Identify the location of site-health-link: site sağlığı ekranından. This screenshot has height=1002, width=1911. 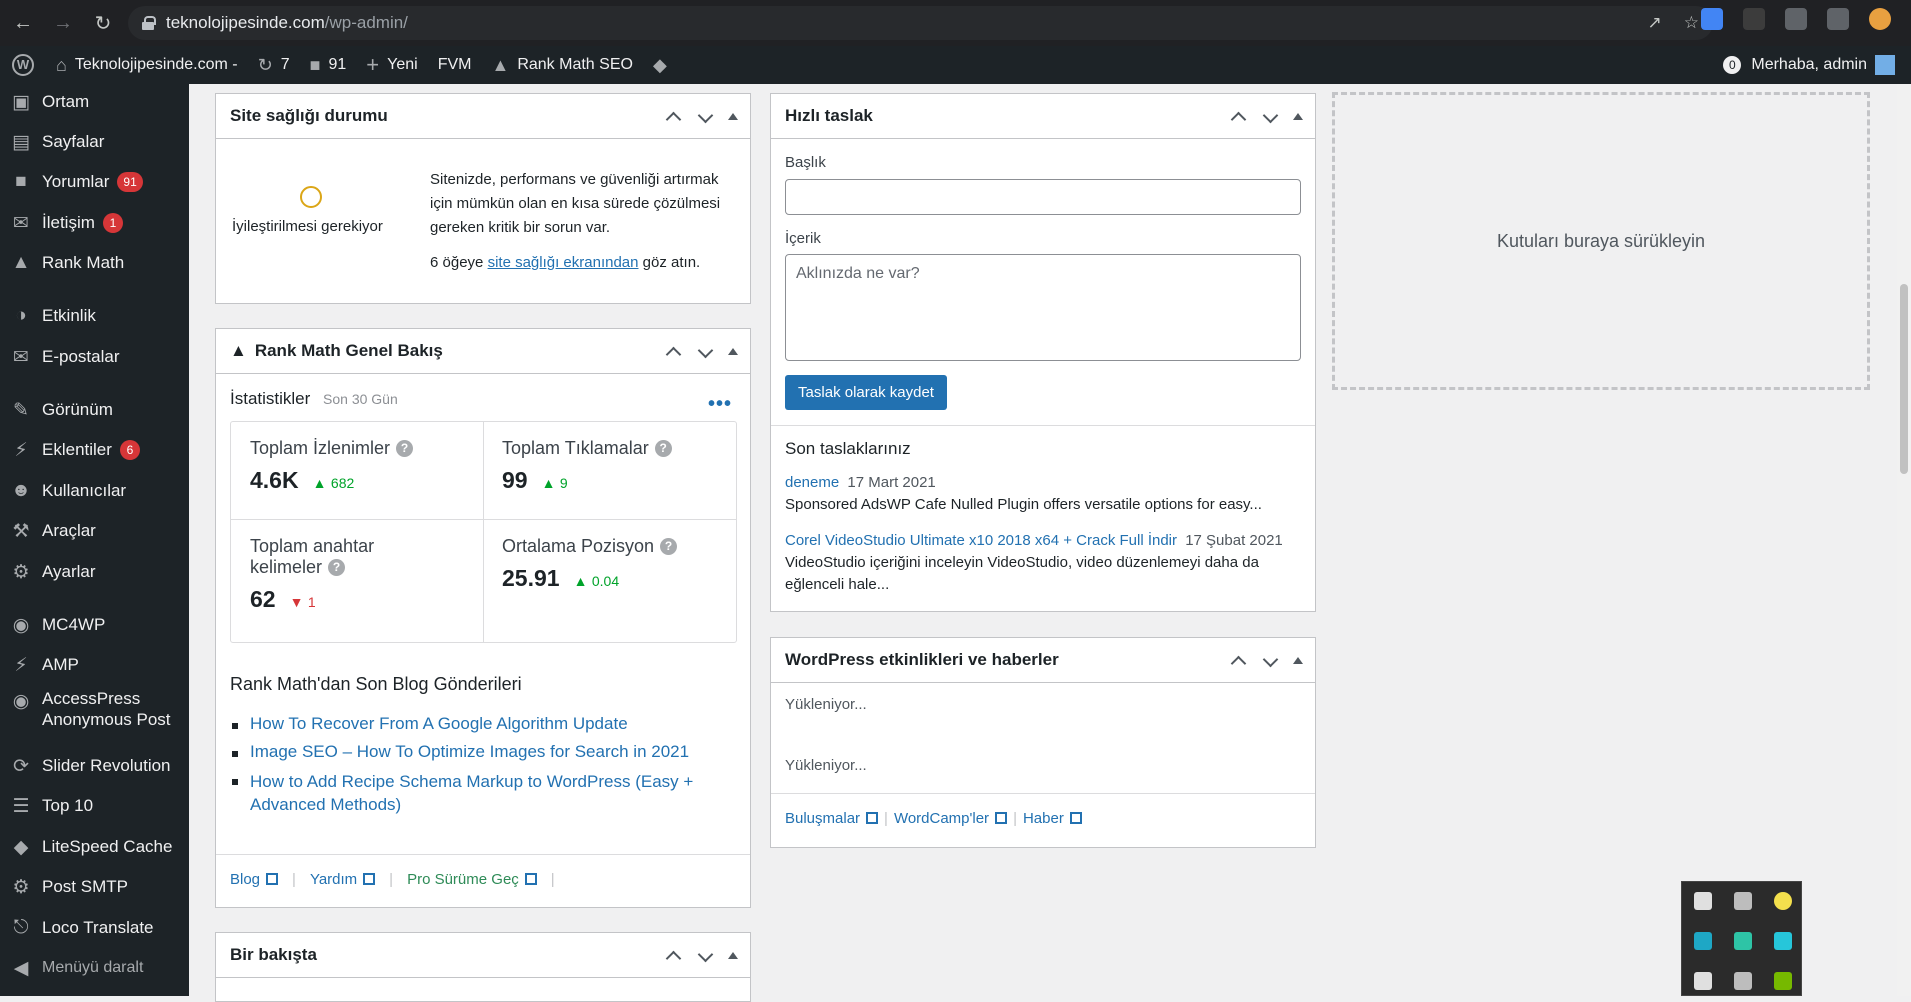
(563, 262).